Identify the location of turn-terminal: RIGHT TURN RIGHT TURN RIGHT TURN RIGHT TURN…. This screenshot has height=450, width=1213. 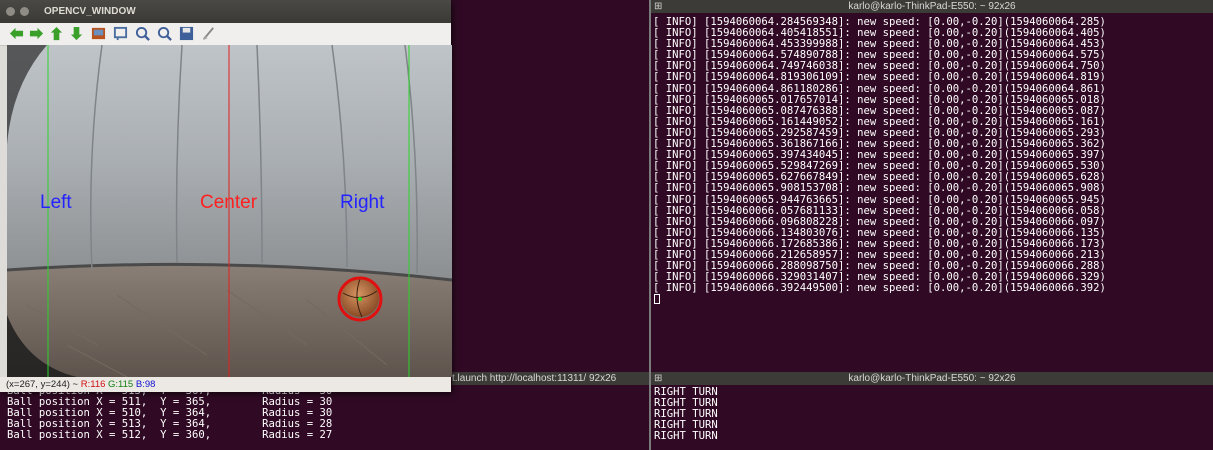
(932, 417).